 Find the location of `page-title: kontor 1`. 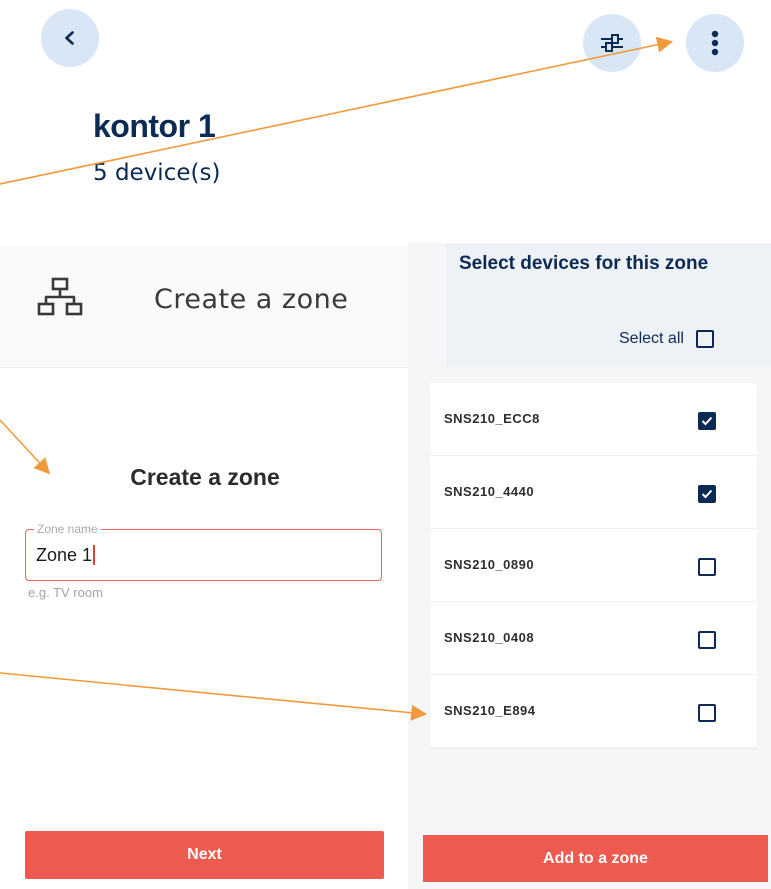

page-title: kontor 1 is located at coordinates (154, 126).